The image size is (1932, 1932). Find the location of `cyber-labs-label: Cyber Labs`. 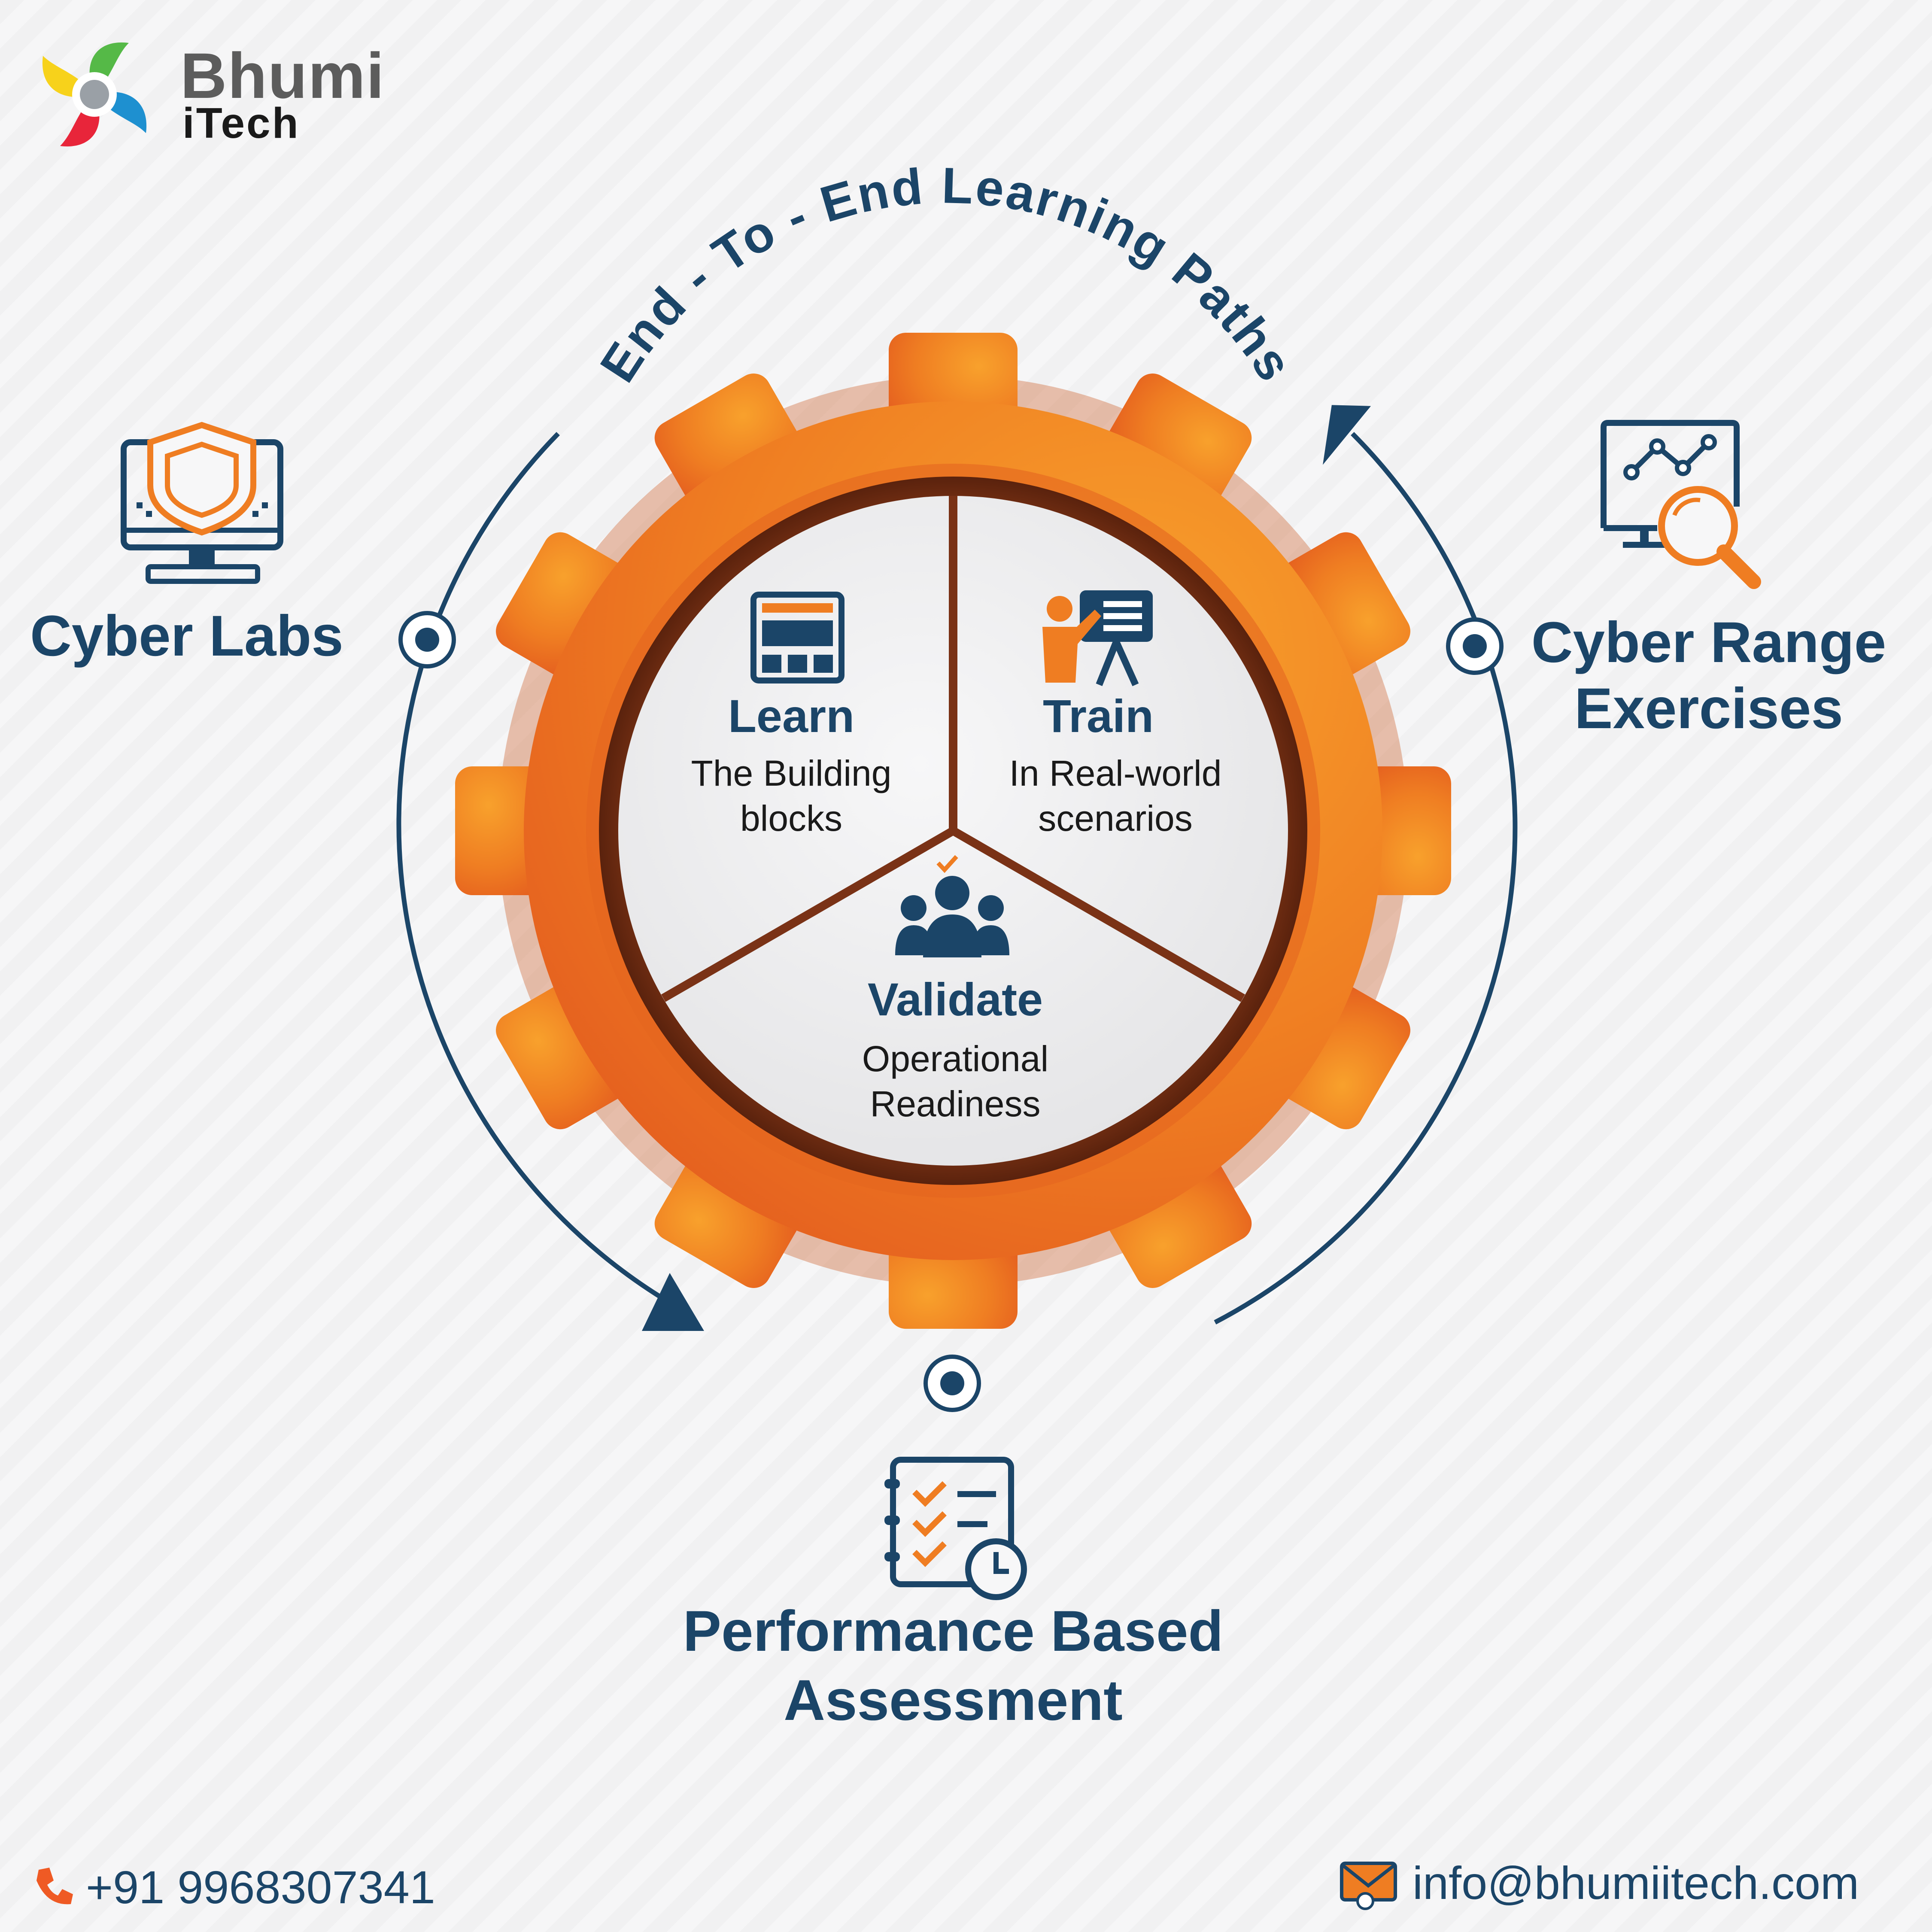

cyber-labs-label: Cyber Labs is located at coordinates (186, 636).